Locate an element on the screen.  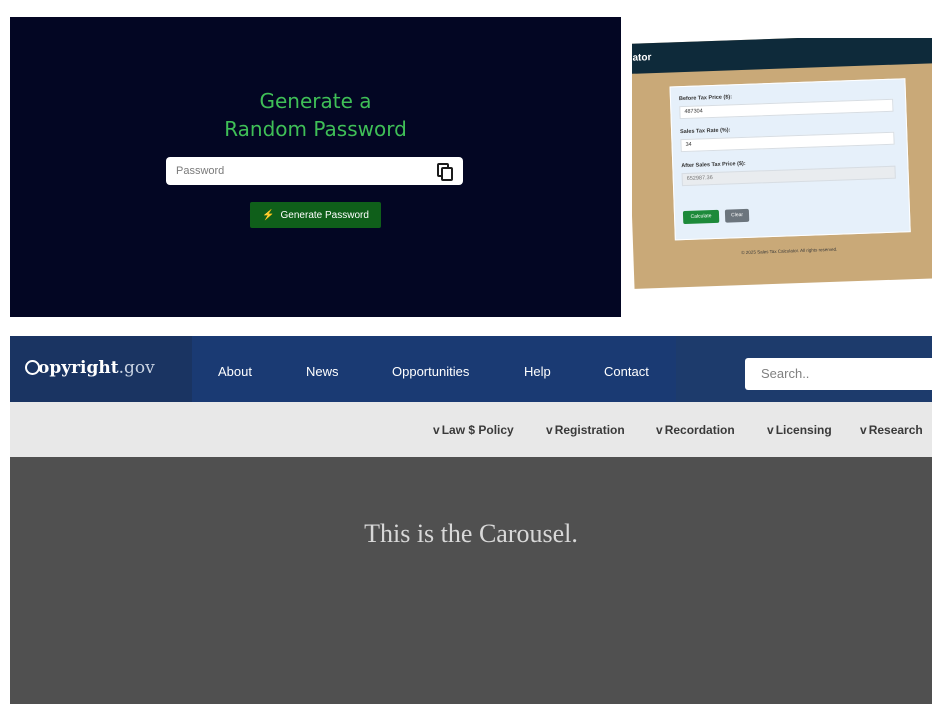
nav-links: About News Opportunities Help Contact is located at coordinates (434, 369).